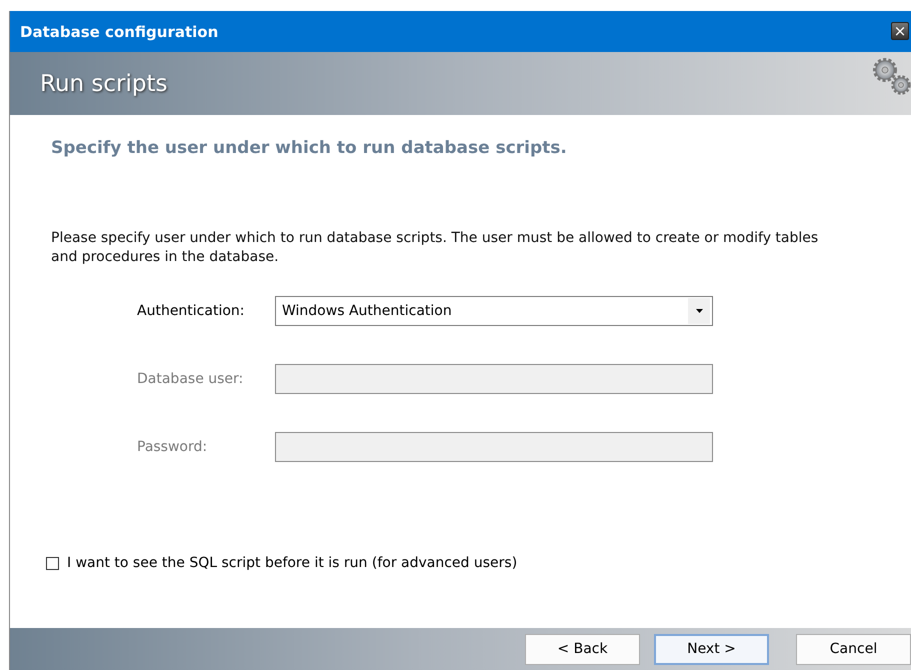  Describe the element at coordinates (191, 311) in the screenshot. I see `field-label: Authentication:` at that location.